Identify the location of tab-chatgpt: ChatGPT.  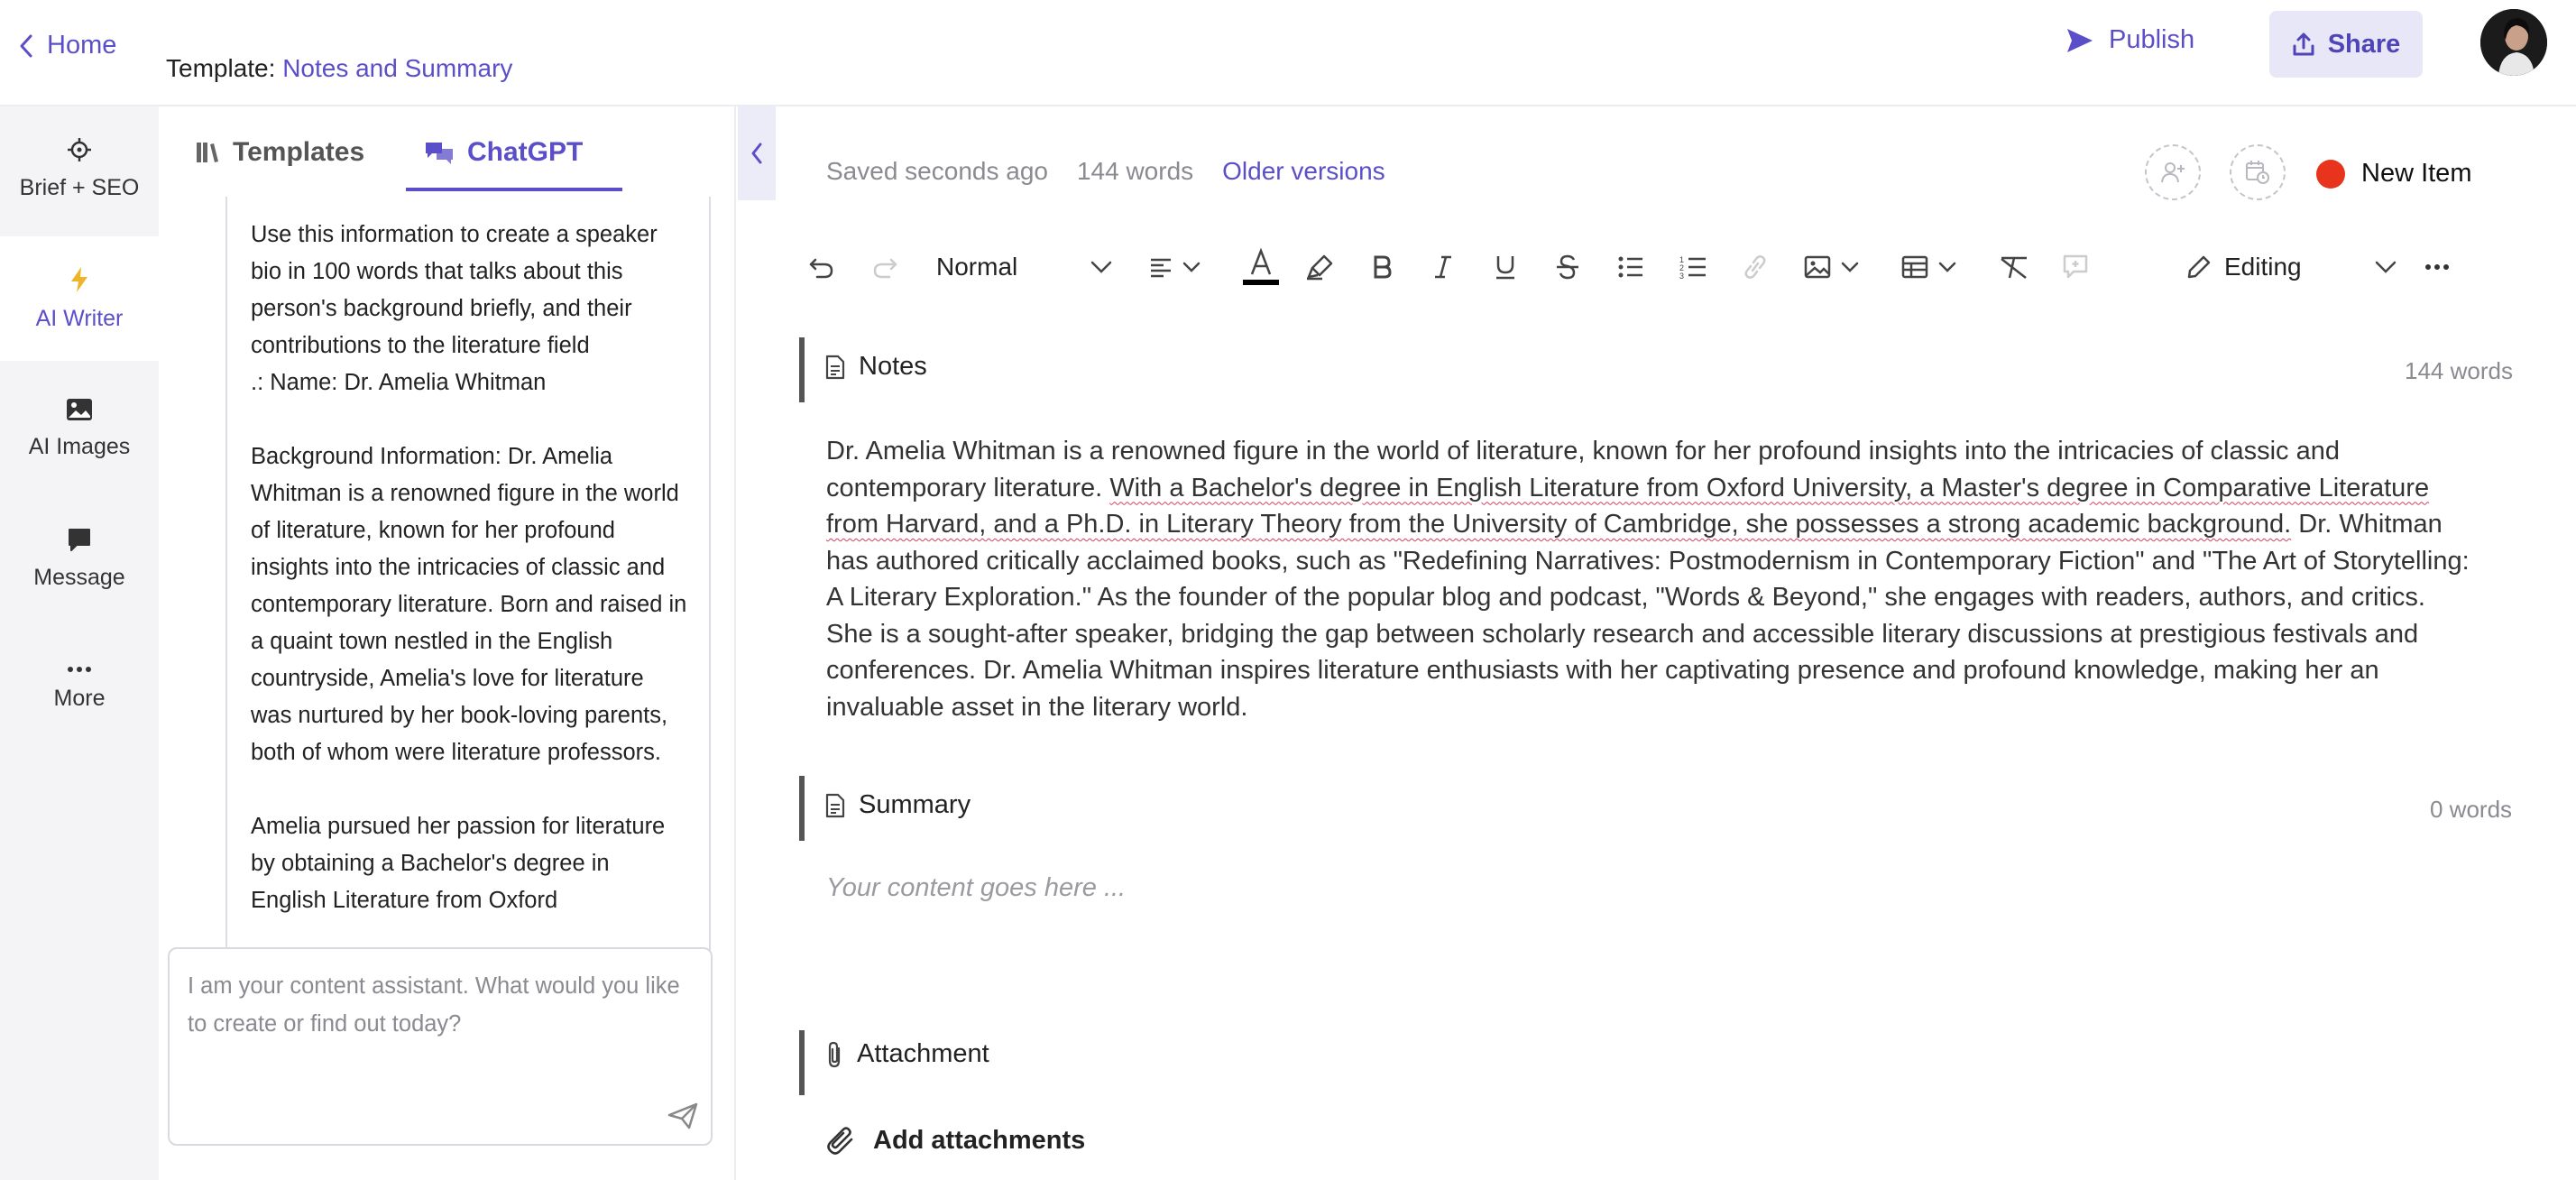
(504, 152).